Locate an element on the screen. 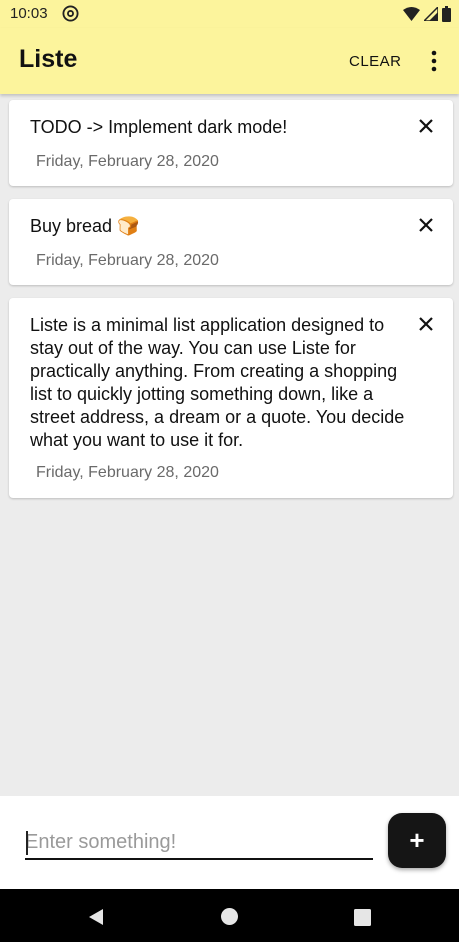  system-nav-bar is located at coordinates (229, 915).